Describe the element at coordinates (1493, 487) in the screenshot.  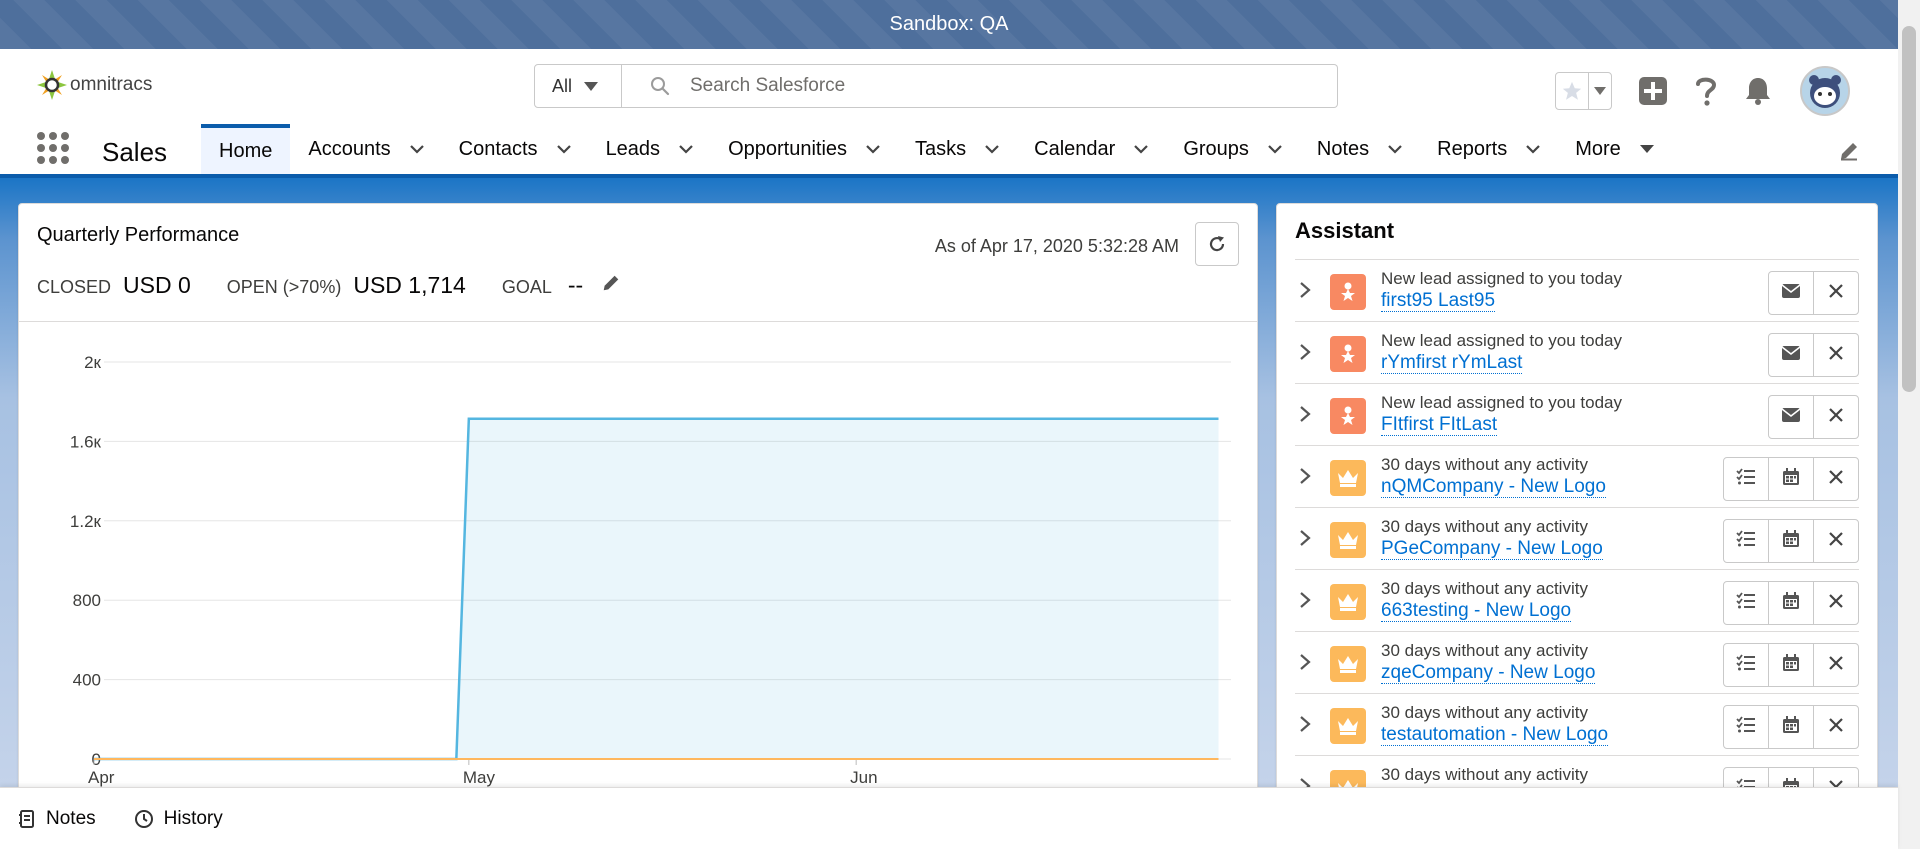
I see `assistant-item-link: nQMCompany - New Logo` at that location.